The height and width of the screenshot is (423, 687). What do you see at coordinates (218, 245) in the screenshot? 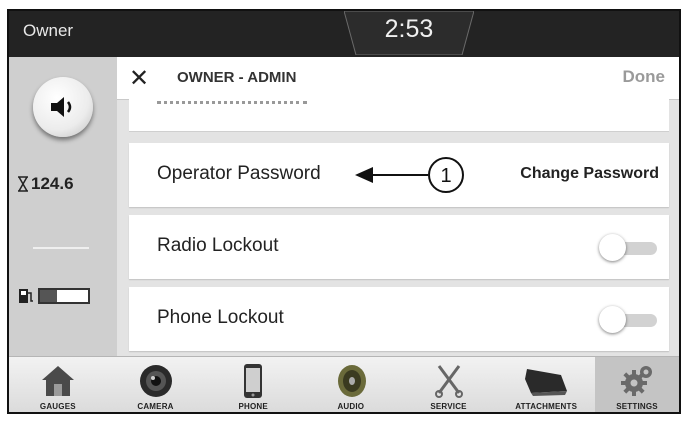
I see `radio-lockout-label: Radio Lockout` at bounding box center [218, 245].